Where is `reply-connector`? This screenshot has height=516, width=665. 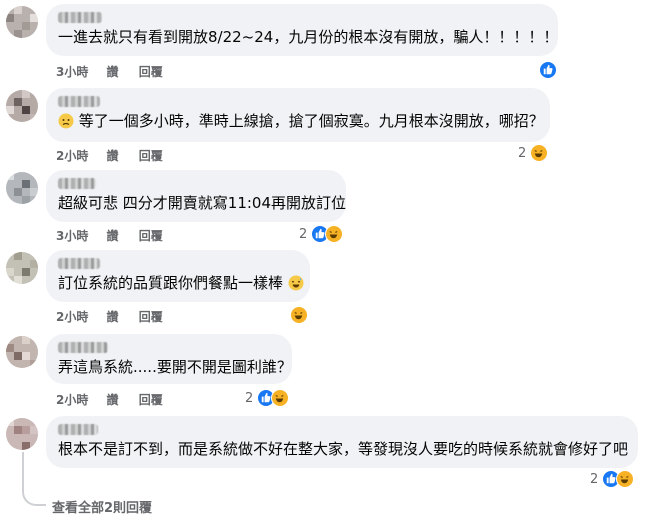
reply-connector is located at coordinates (34, 488).